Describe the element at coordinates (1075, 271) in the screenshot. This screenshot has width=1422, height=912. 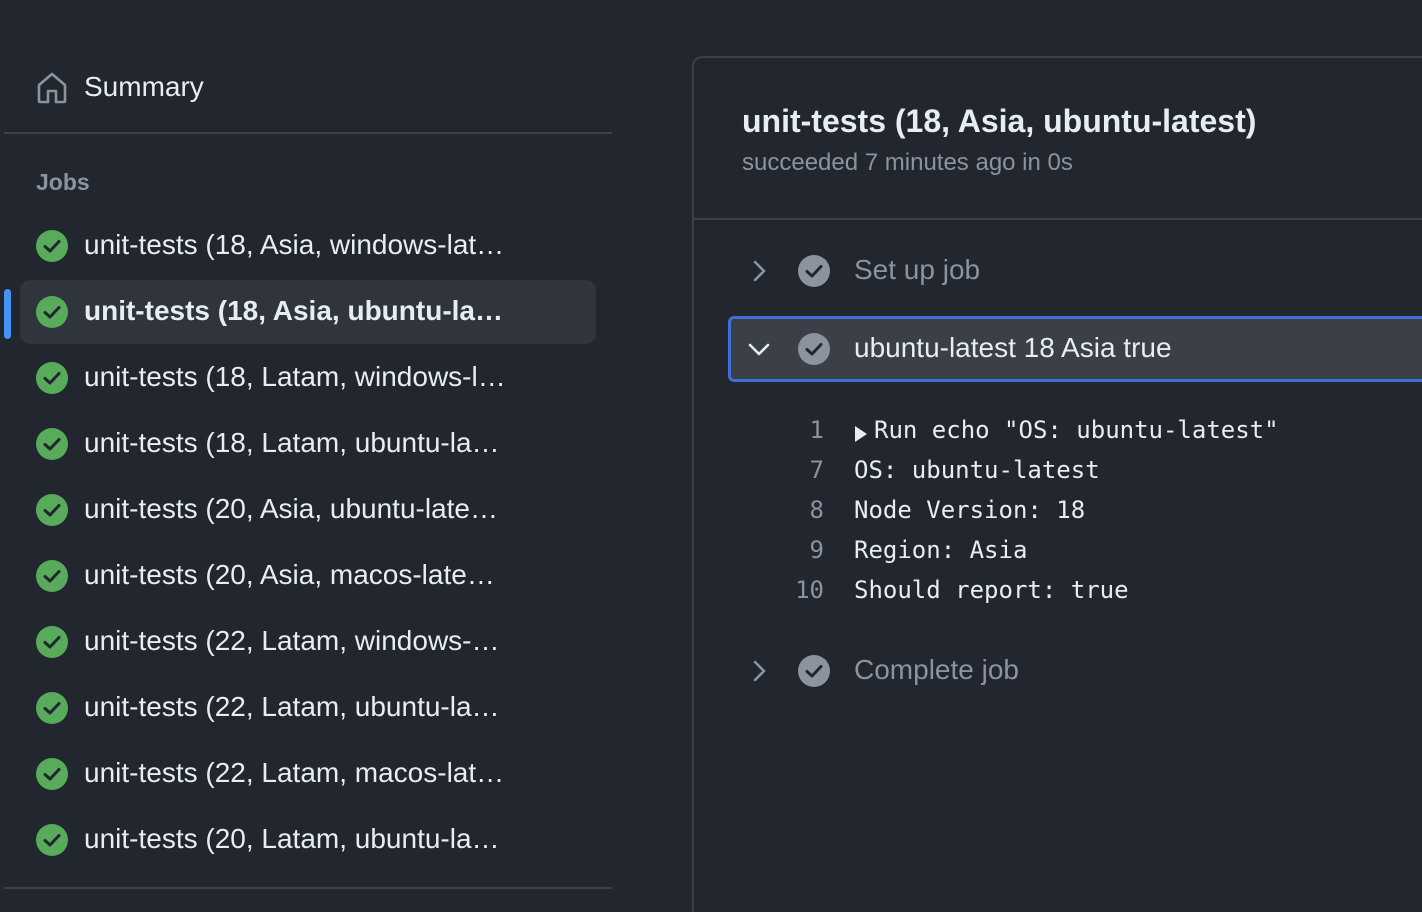
I see `step-set-up-job: Set up job` at that location.